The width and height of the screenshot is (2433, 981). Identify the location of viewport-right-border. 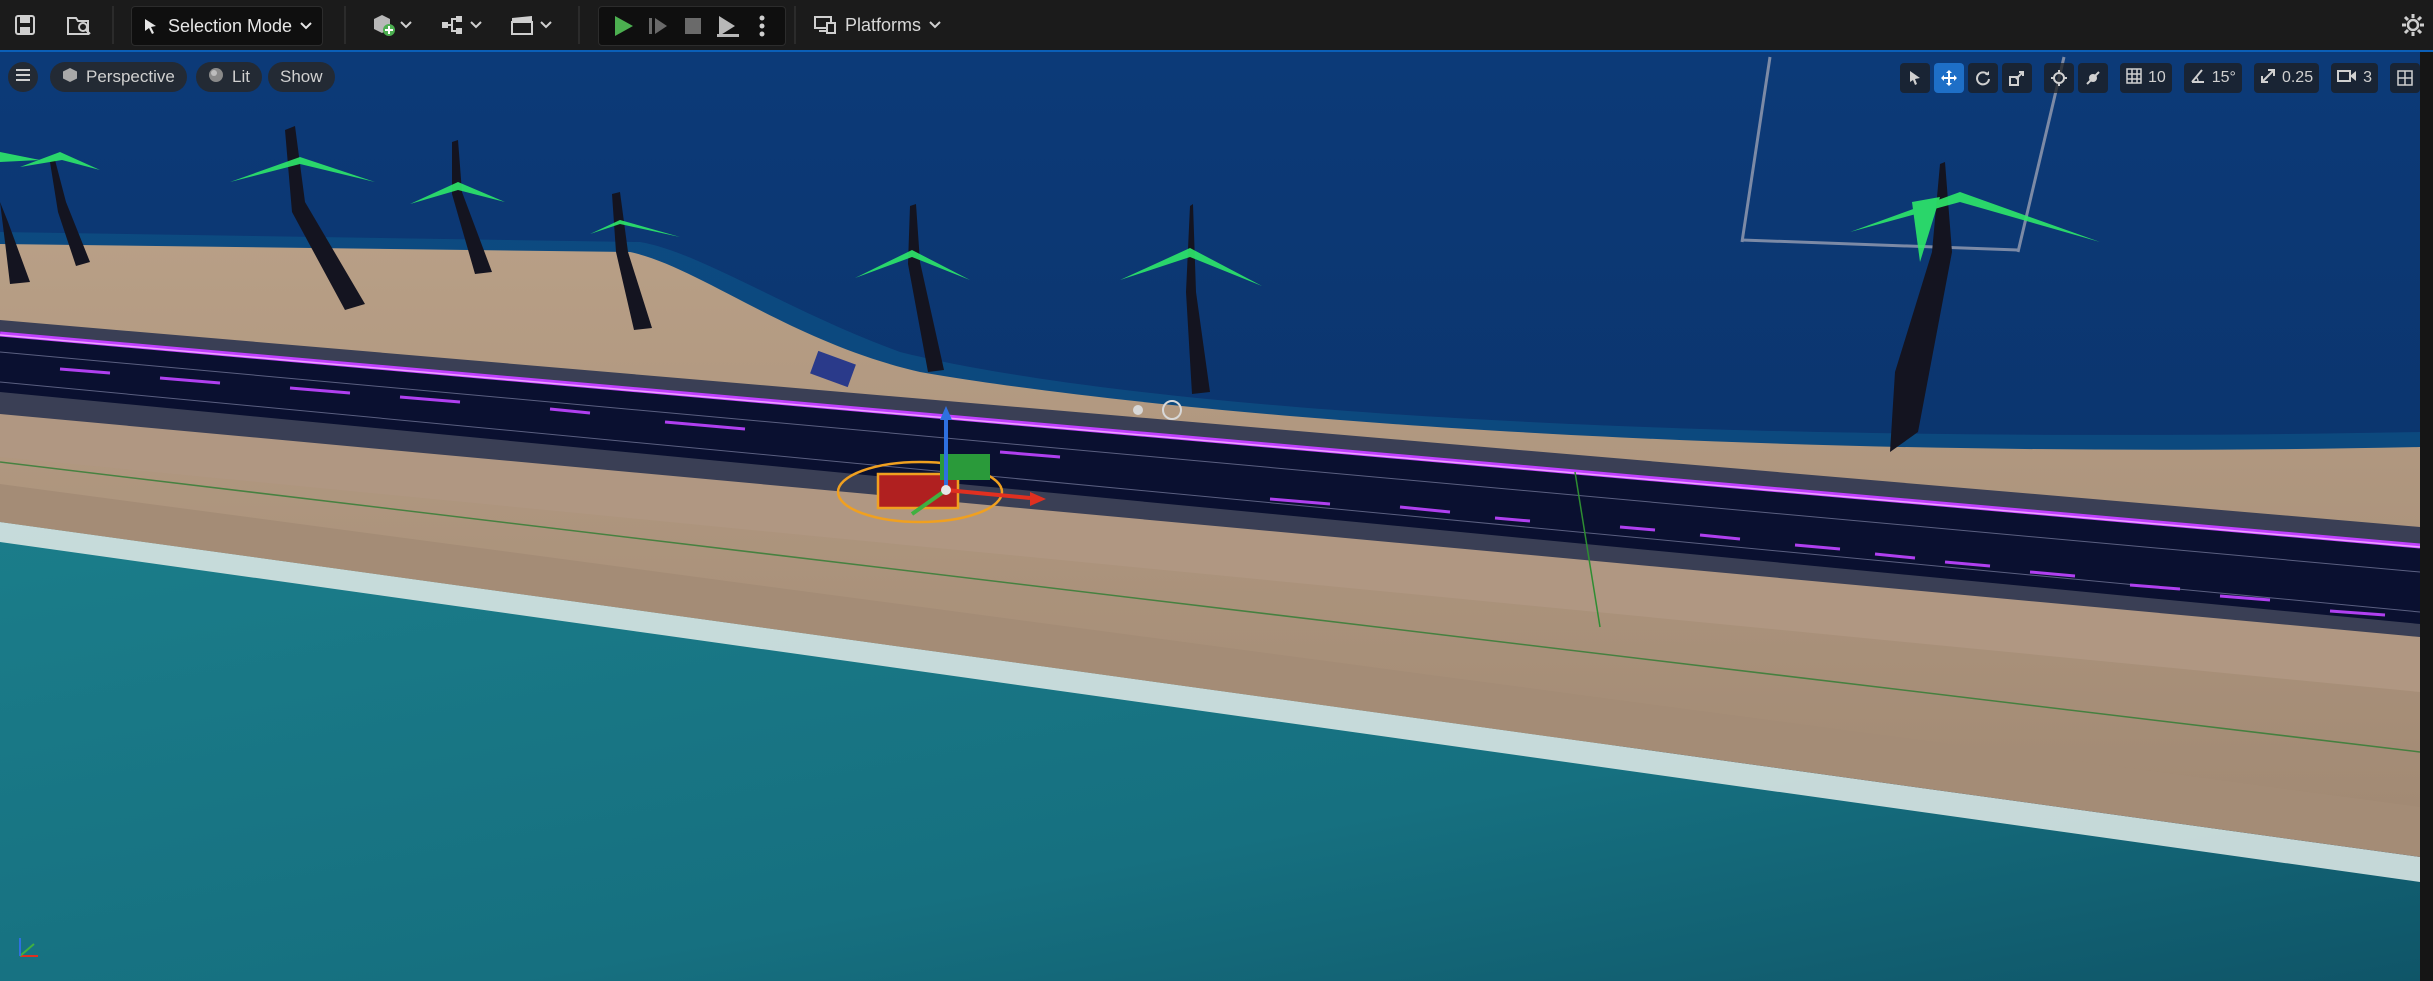
(2426, 516).